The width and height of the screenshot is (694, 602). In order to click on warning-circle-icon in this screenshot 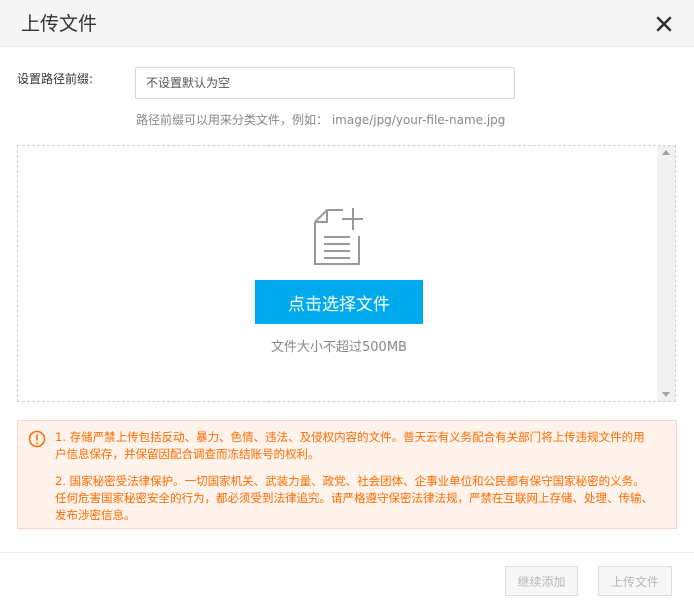, I will do `click(37, 439)`.